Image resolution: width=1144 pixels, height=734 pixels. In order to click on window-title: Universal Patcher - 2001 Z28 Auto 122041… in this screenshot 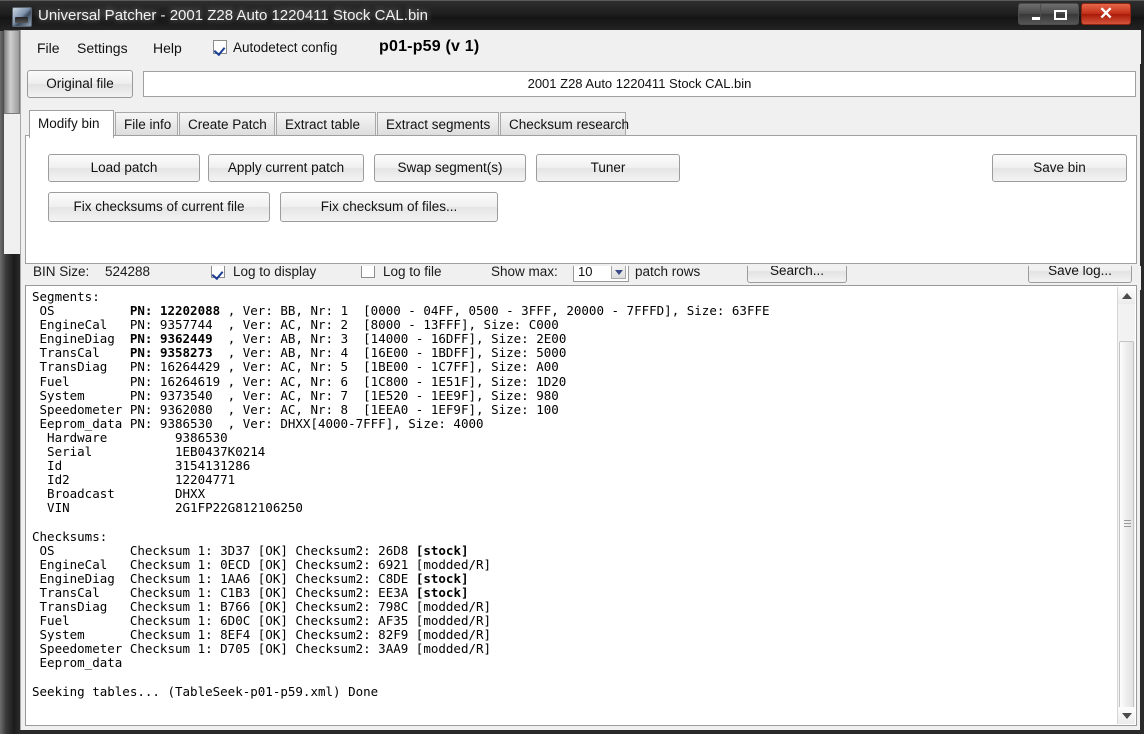, I will do `click(233, 15)`.